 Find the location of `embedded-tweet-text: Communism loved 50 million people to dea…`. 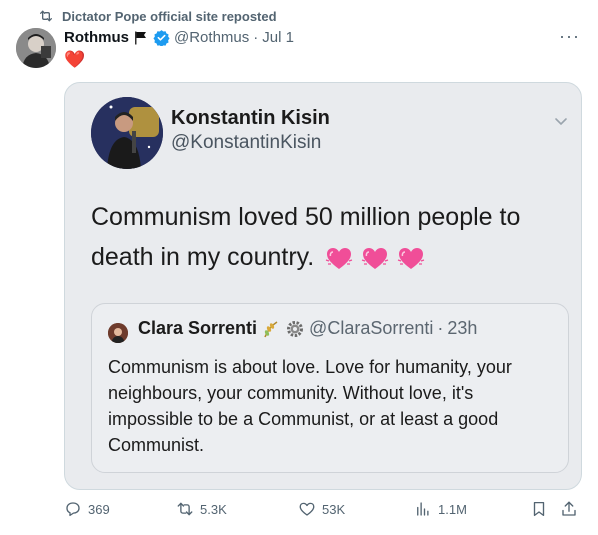

embedded-tweet-text: Communism loved 50 million people to dea… is located at coordinates (331, 237).